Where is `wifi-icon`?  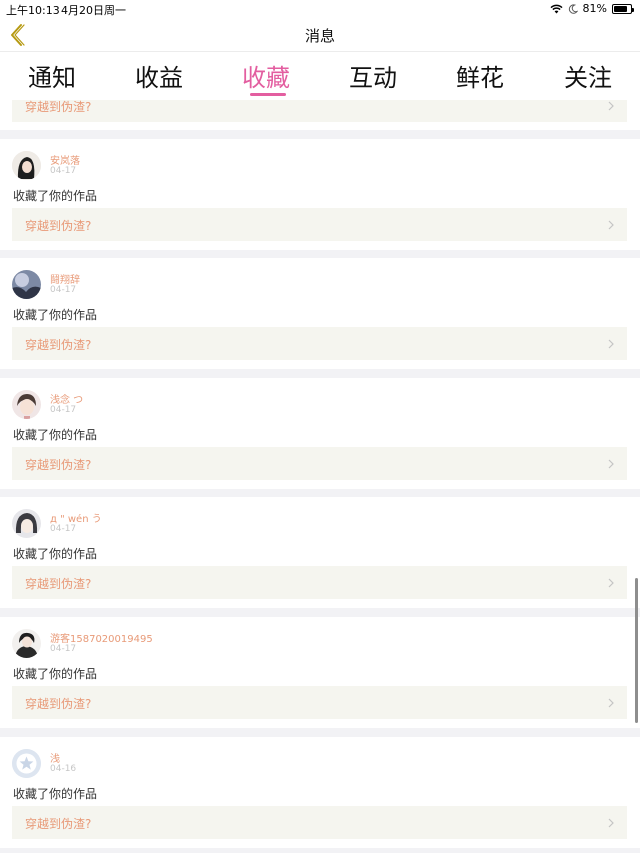 wifi-icon is located at coordinates (556, 8).